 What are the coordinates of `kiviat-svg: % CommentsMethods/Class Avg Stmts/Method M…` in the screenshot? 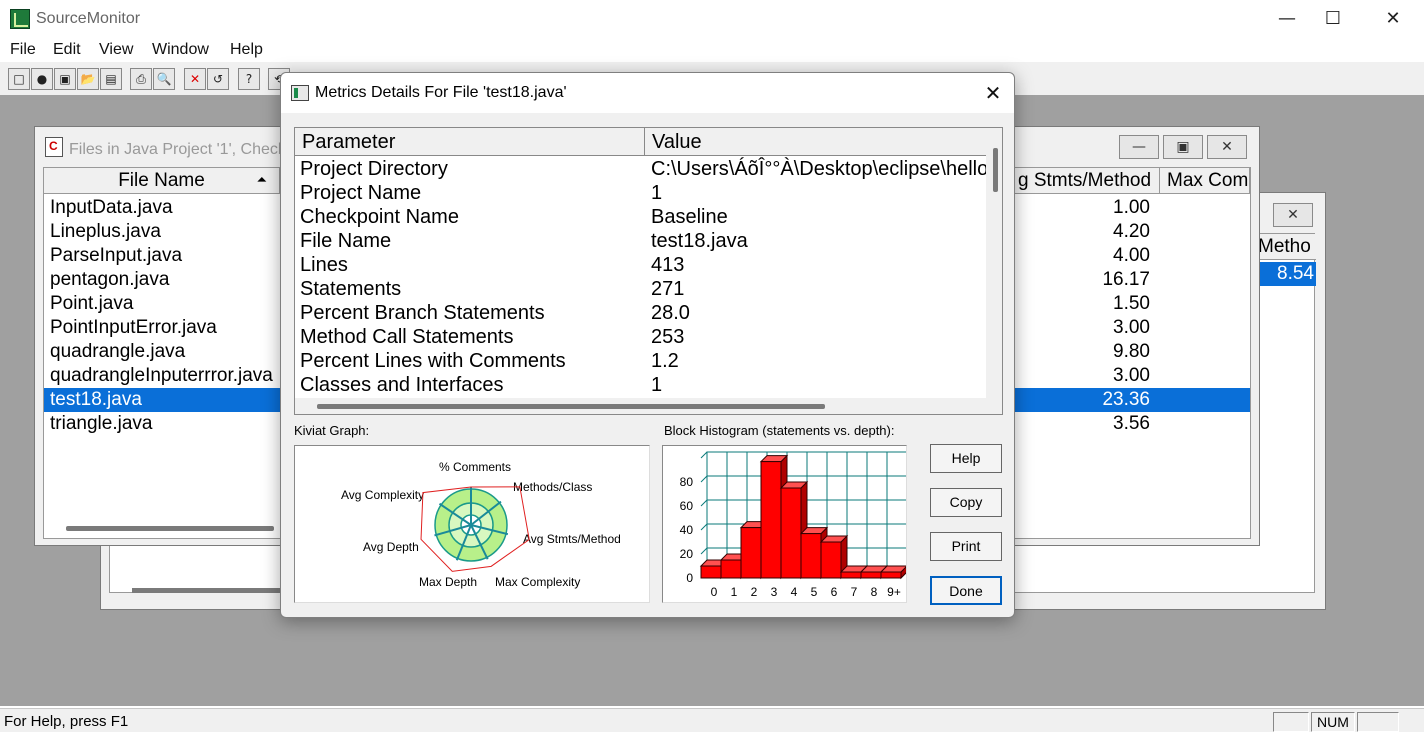 It's located at (481, 524).